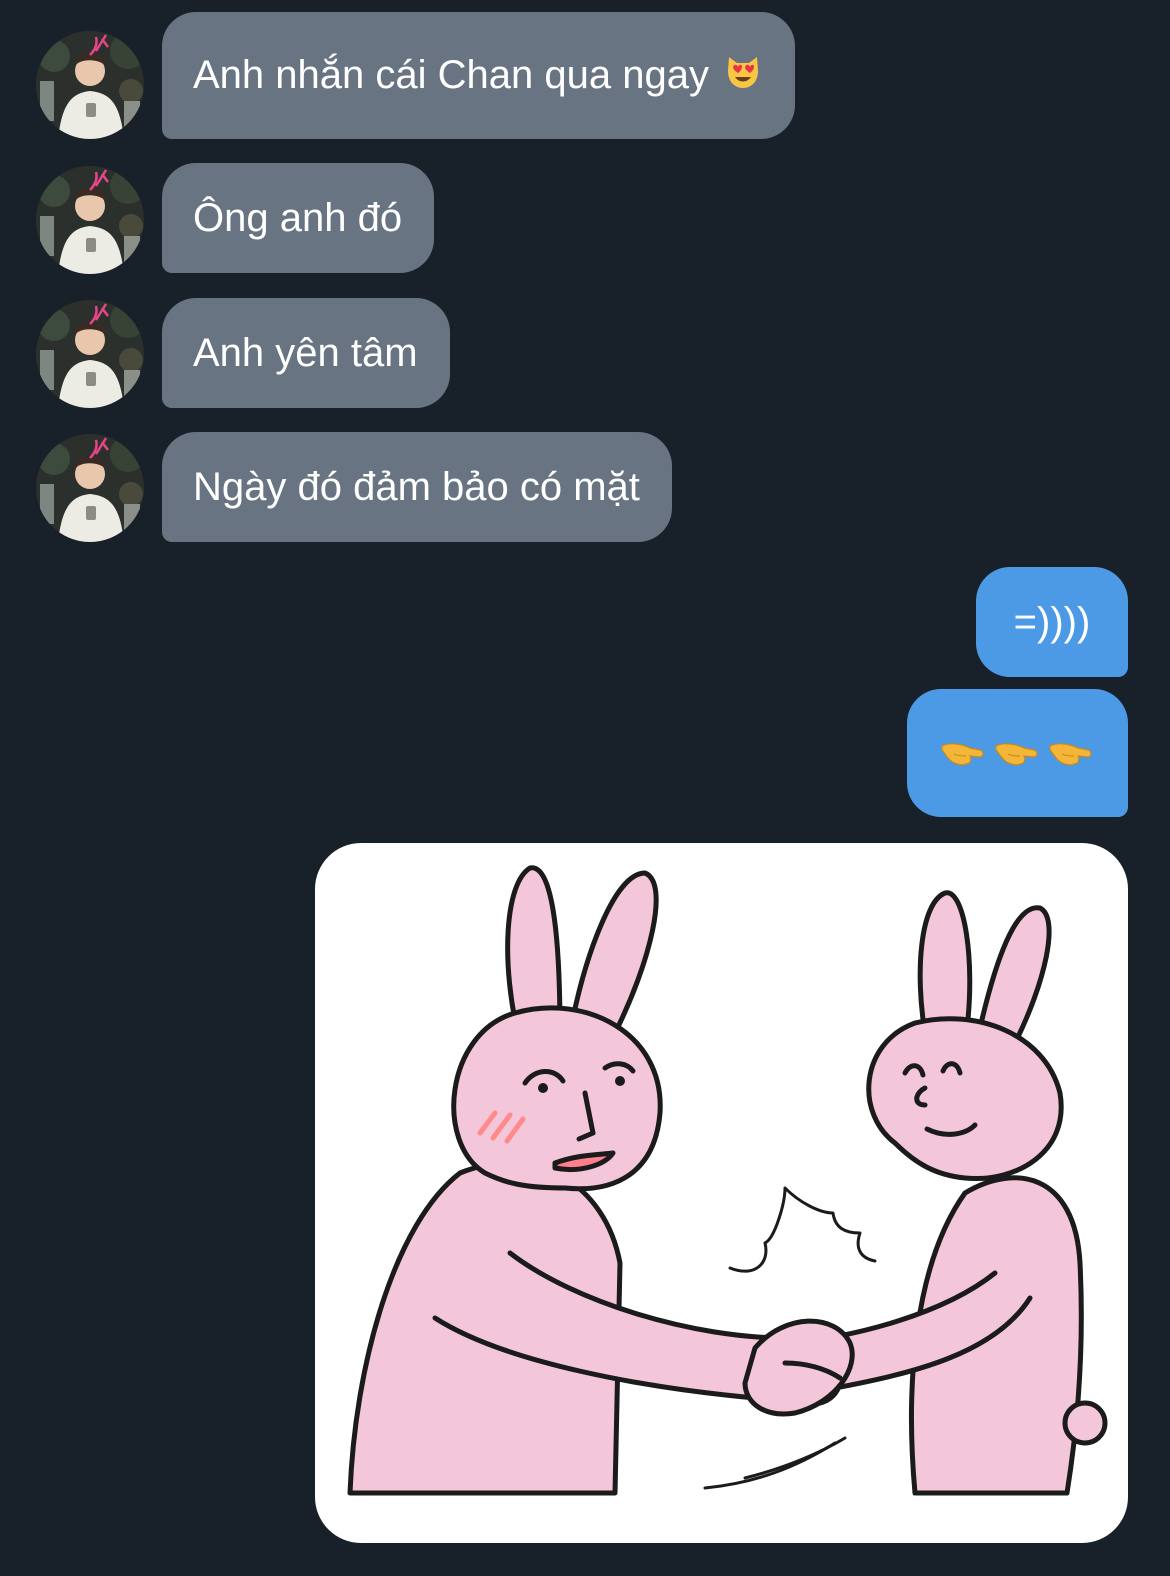 This screenshot has height=1576, width=1170. I want to click on smiling-cat-heart-eyes-icon, so click(743, 76).